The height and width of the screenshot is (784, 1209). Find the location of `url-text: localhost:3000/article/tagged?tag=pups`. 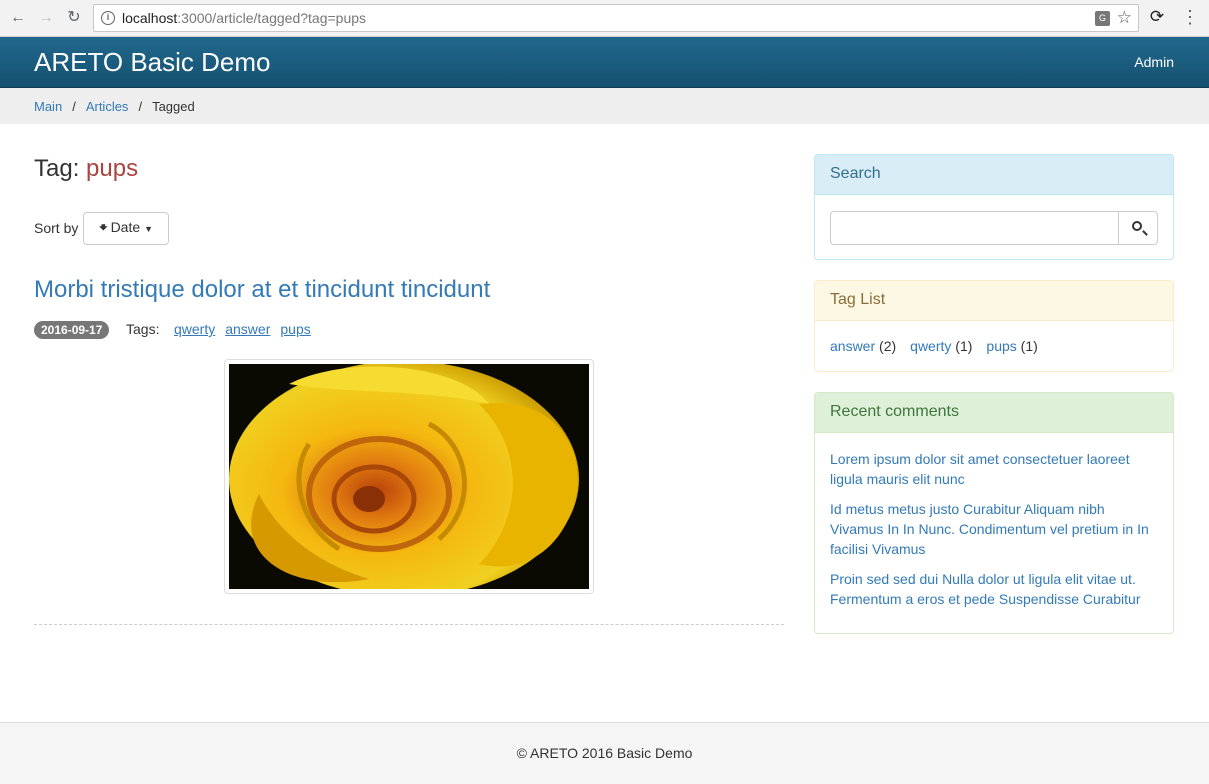

url-text: localhost:3000/article/tagged?tag=pups is located at coordinates (244, 18).